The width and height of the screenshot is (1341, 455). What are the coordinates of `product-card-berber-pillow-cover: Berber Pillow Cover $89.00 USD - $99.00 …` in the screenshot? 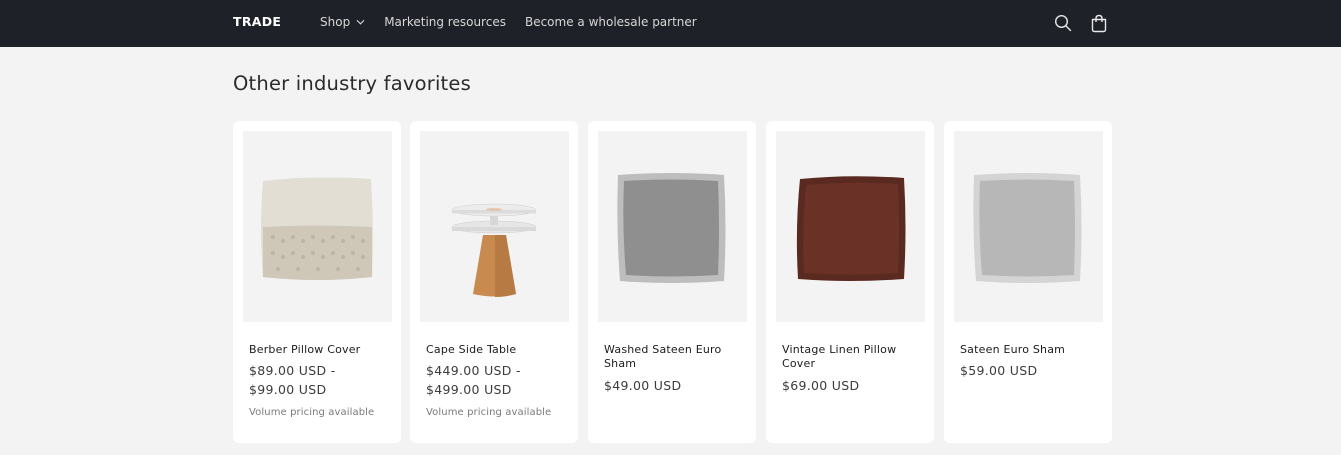 It's located at (317, 282).